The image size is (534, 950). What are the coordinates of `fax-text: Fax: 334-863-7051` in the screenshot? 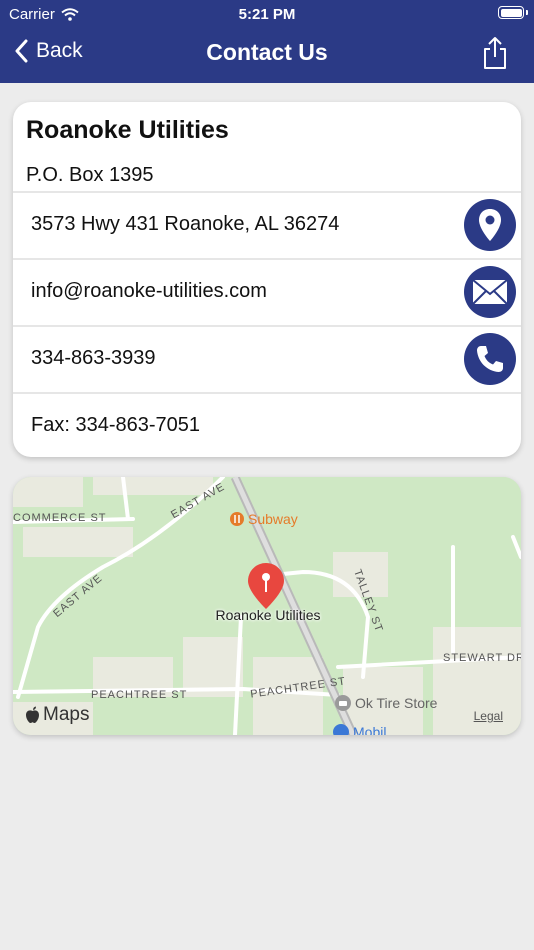 It's located at (116, 425).